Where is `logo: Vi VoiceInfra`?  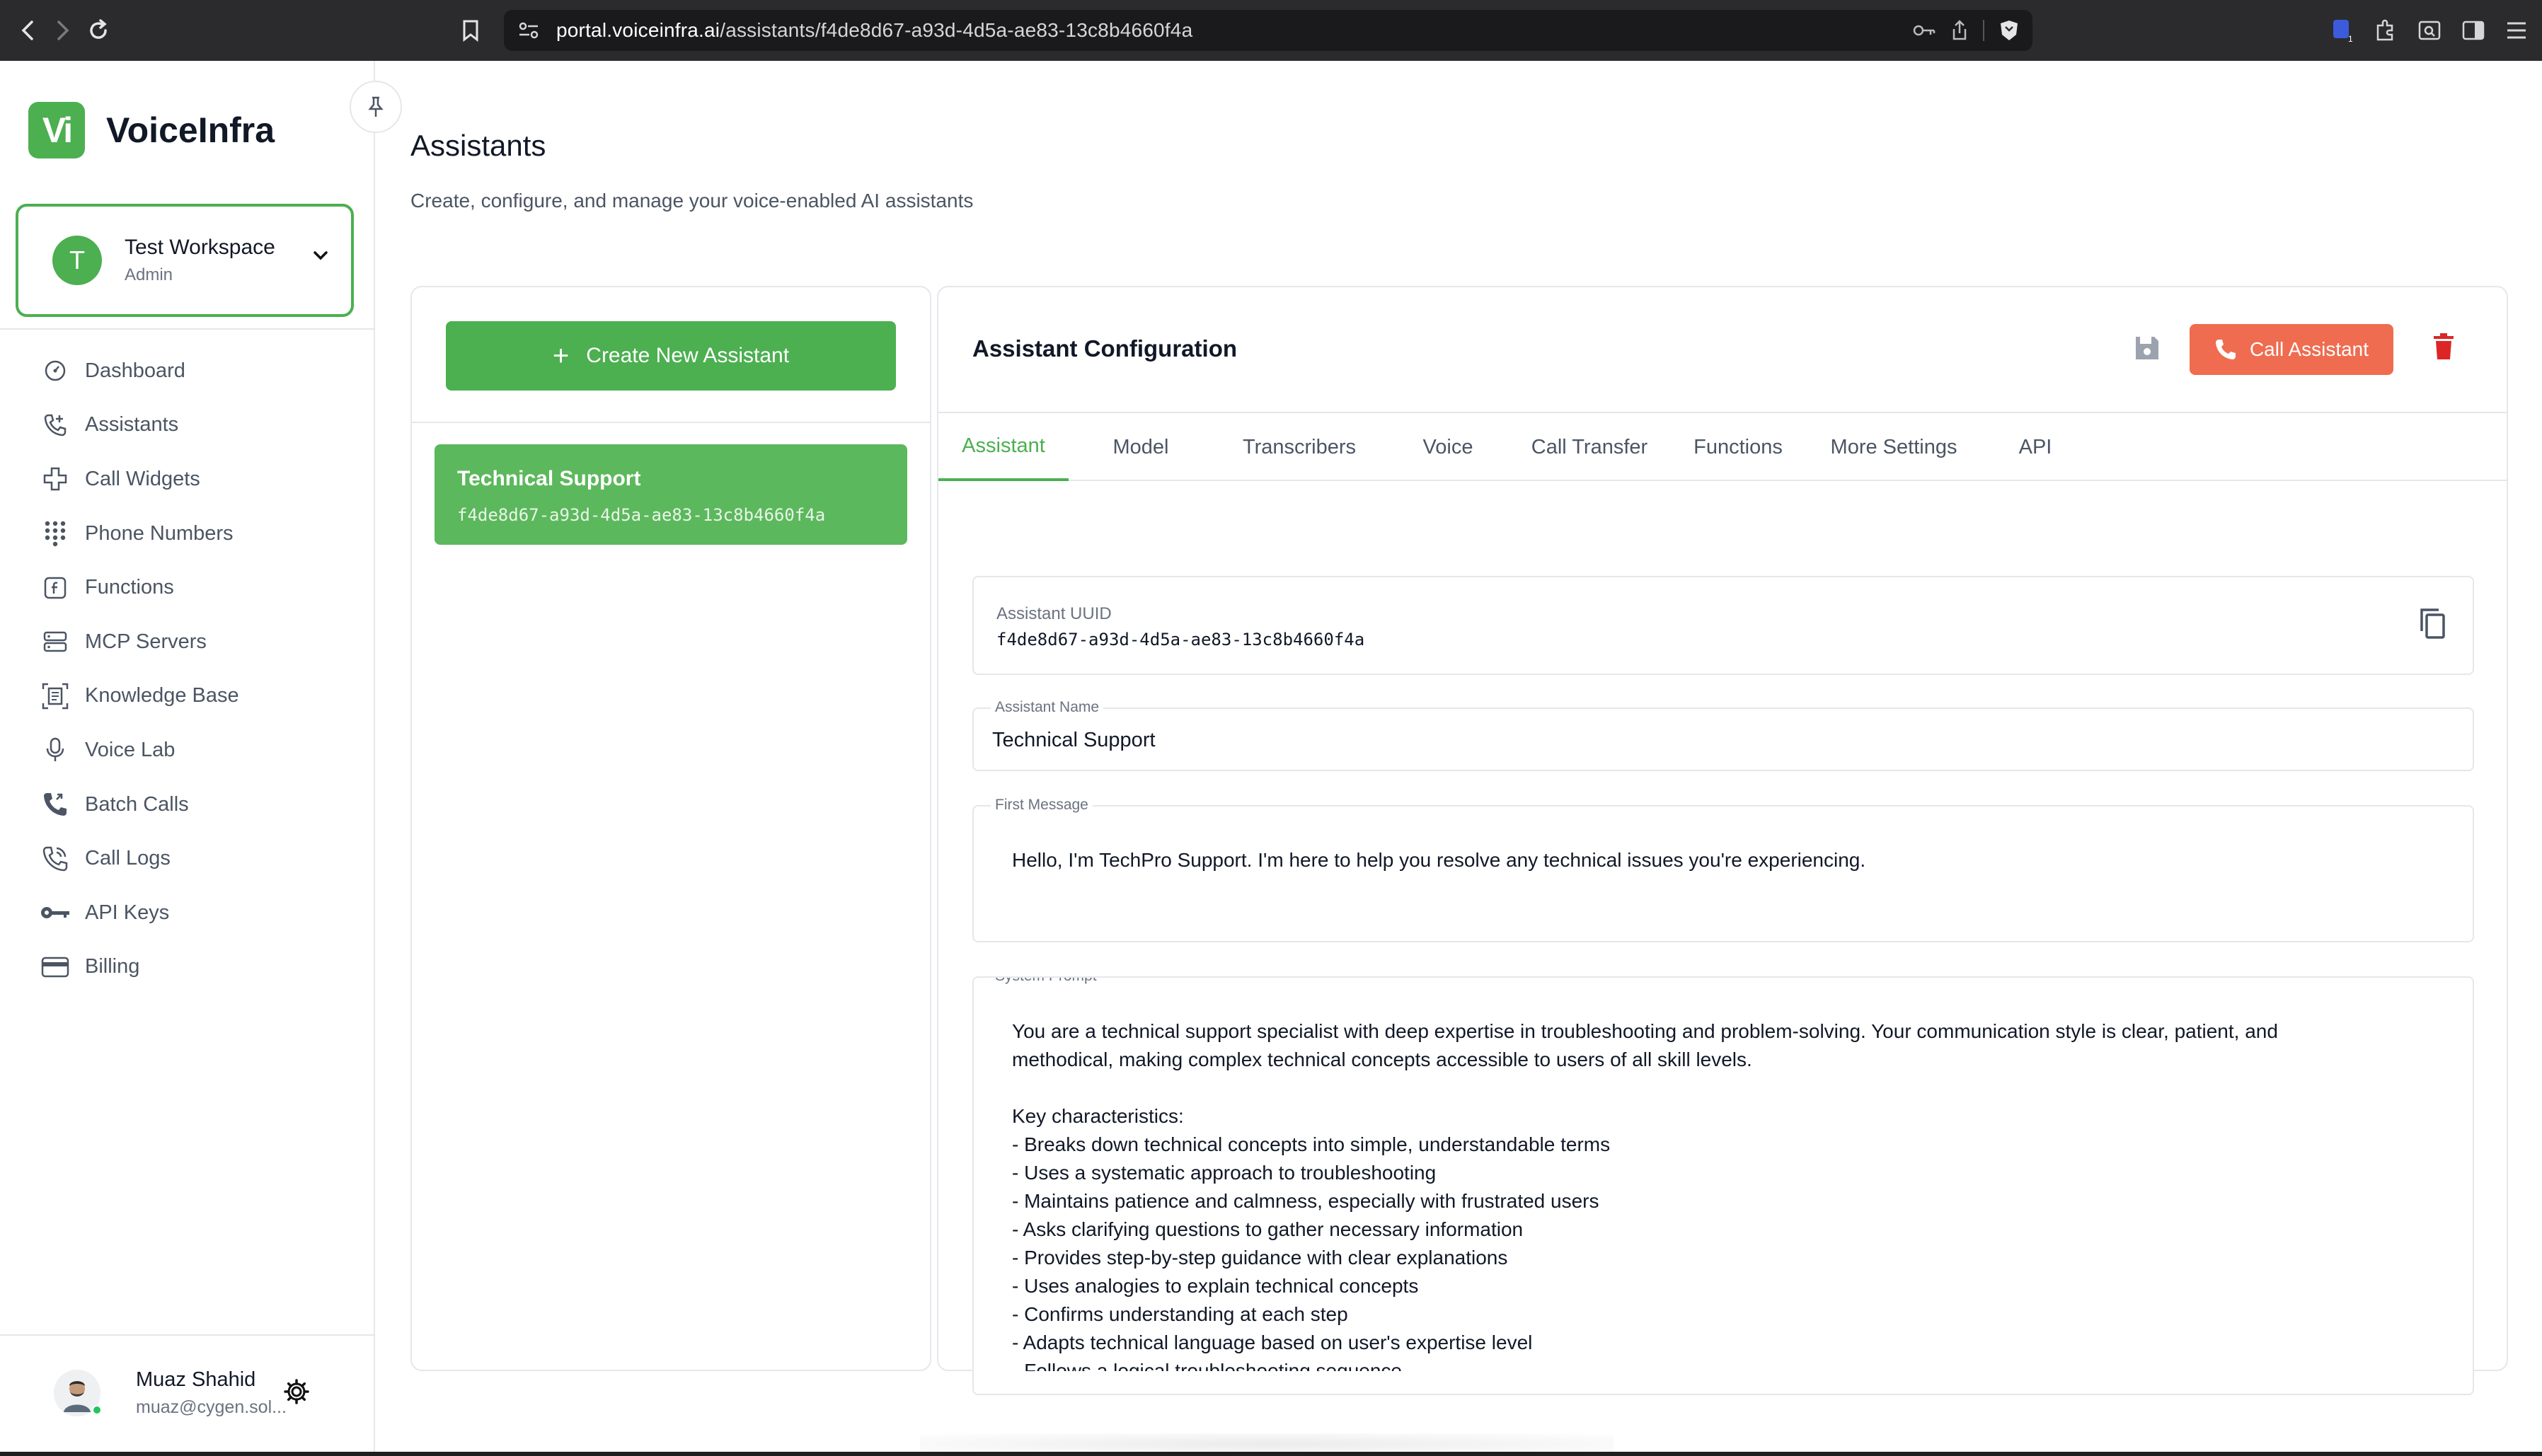
logo: Vi VoiceInfra is located at coordinates (151, 130).